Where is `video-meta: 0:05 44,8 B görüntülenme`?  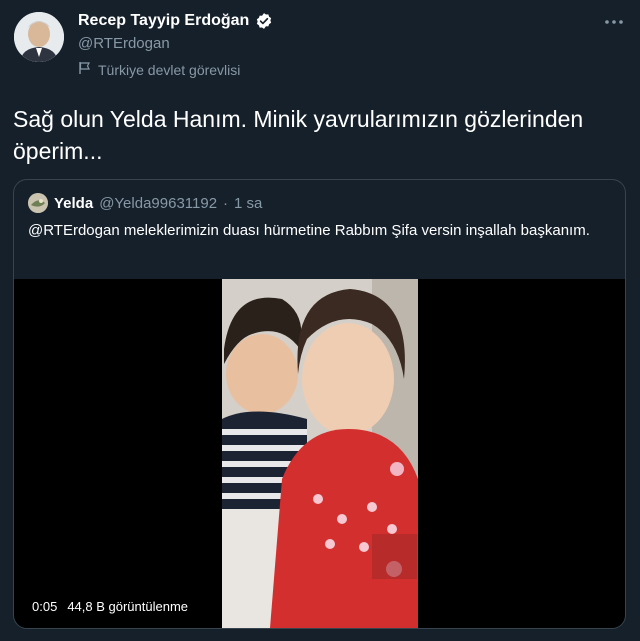 video-meta: 0:05 44,8 B görüntülenme is located at coordinates (110, 606).